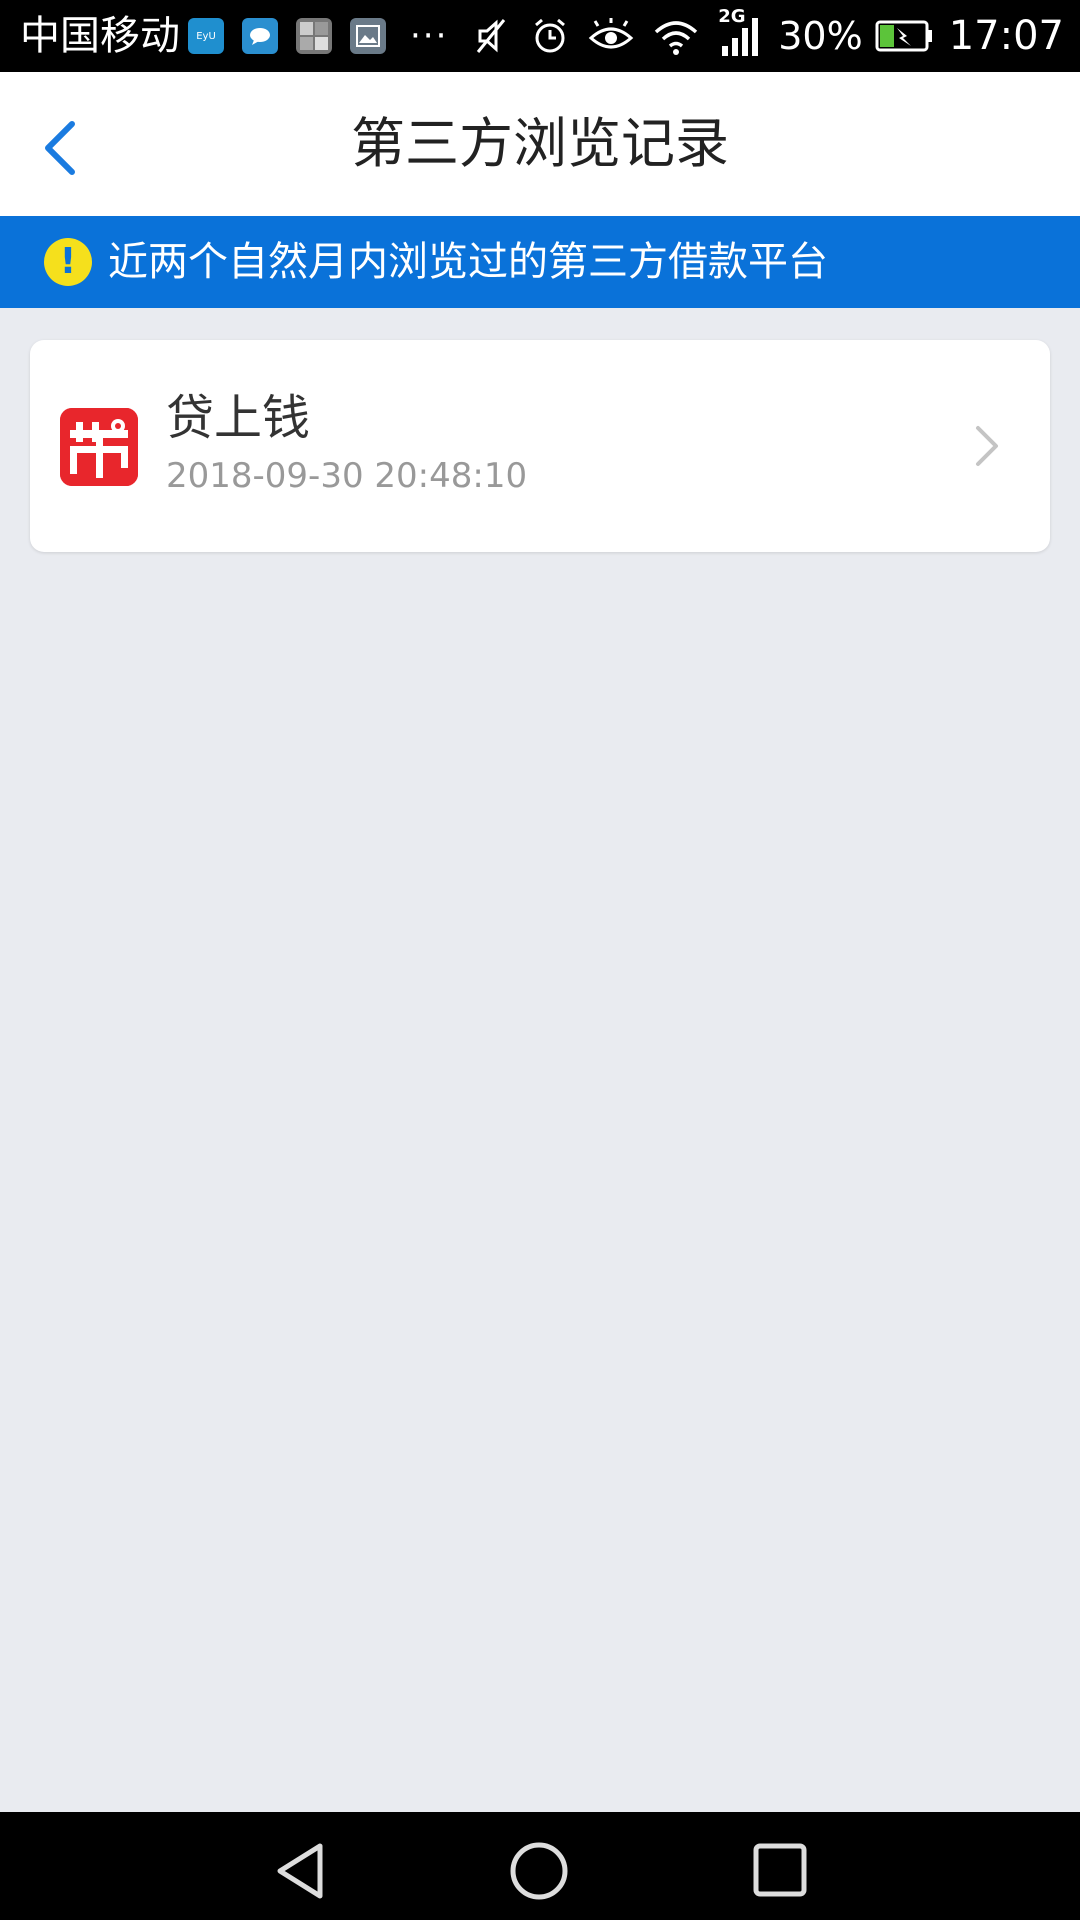 Image resolution: width=1080 pixels, height=1920 pixels. I want to click on circle-home-icon, so click(539, 1871).